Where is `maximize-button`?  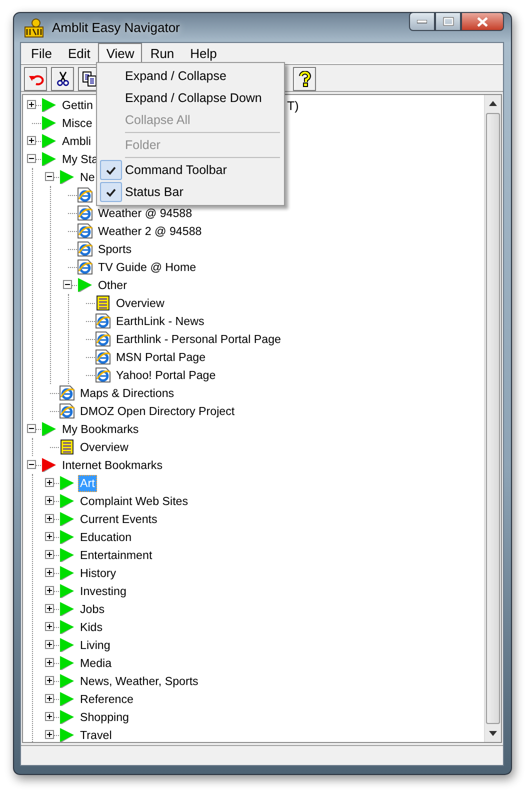 maximize-button is located at coordinates (448, 21).